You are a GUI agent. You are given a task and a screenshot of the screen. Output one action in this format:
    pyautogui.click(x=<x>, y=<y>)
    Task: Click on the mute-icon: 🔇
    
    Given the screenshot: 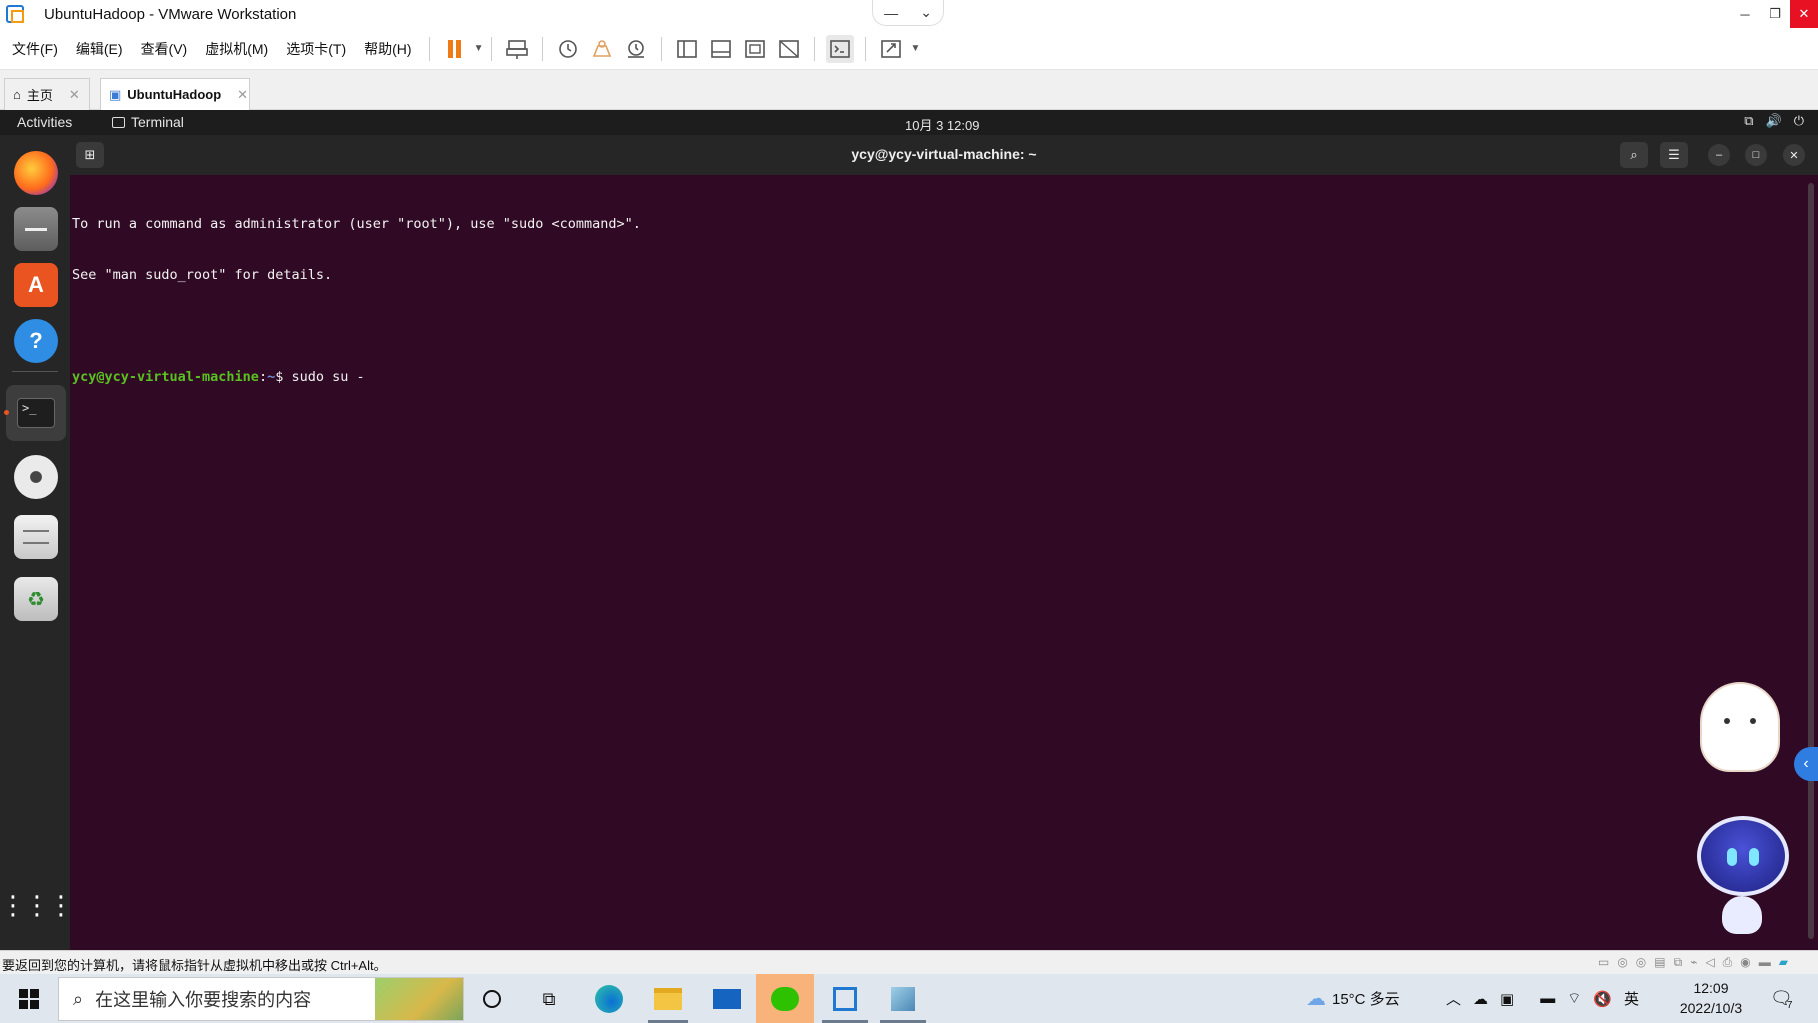 What is the action you would take?
    pyautogui.click(x=1602, y=999)
    